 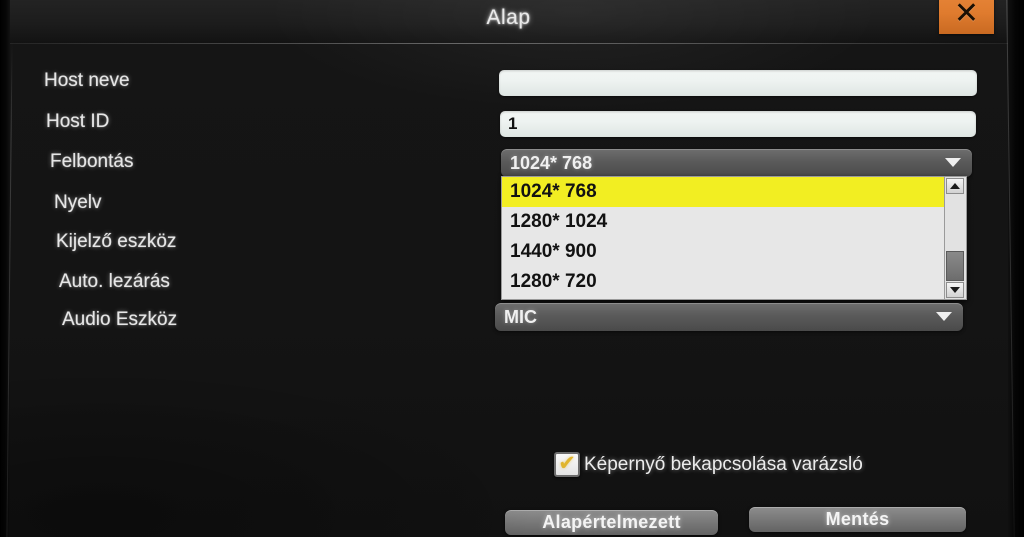 I want to click on close-icon: ✕, so click(x=966, y=15).